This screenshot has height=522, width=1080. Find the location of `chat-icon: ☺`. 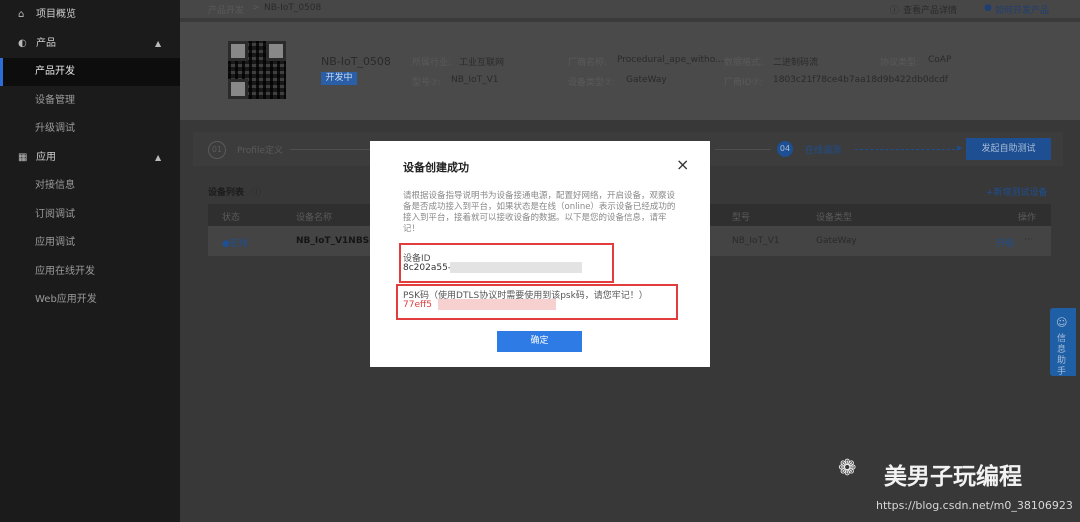

chat-icon: ☺ is located at coordinates (1062, 322).